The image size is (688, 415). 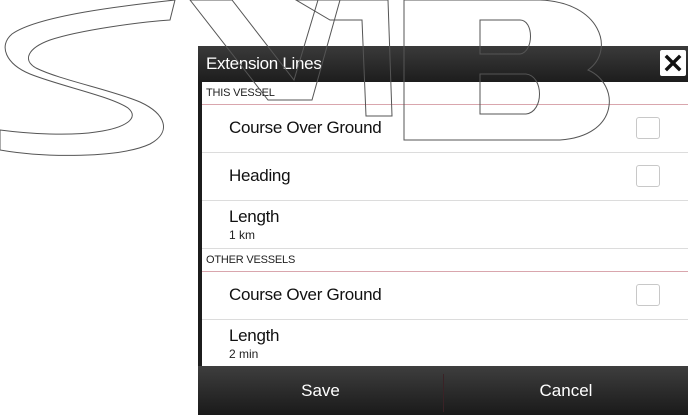 I want to click on row-this-vessel-length: Length 1 km, so click(x=445, y=225).